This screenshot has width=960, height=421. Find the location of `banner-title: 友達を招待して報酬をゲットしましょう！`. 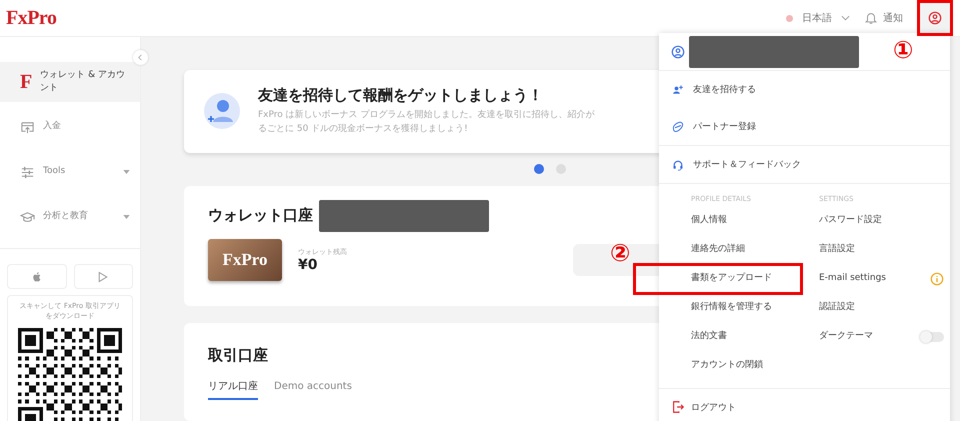

banner-title: 友達を招待して報酬をゲットしましょう！ is located at coordinates (401, 96).